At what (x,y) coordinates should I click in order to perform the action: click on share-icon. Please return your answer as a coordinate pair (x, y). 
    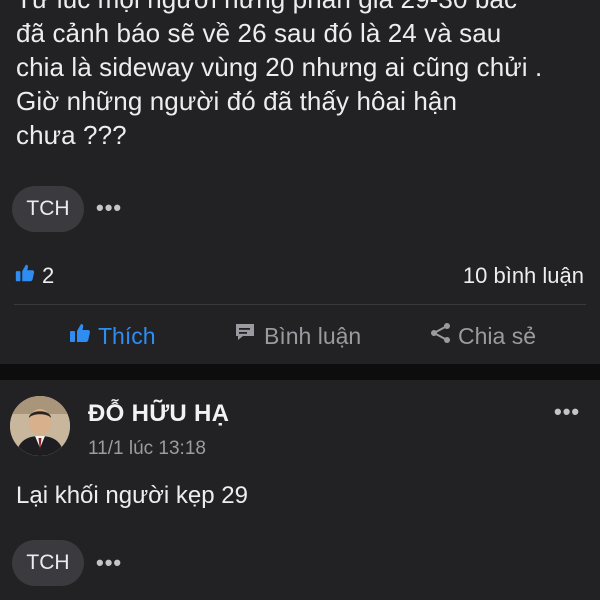
    Looking at the image, I should click on (441, 336).